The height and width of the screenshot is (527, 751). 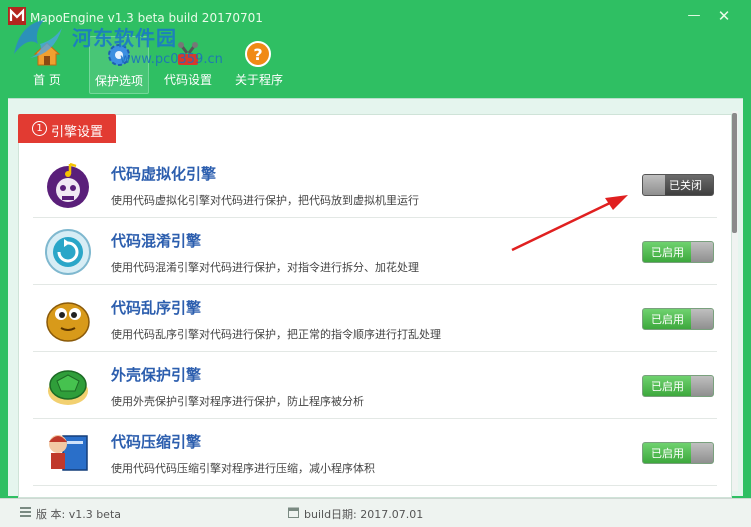 I want to click on engine-title: 外壳保护引擎, so click(x=156, y=375).